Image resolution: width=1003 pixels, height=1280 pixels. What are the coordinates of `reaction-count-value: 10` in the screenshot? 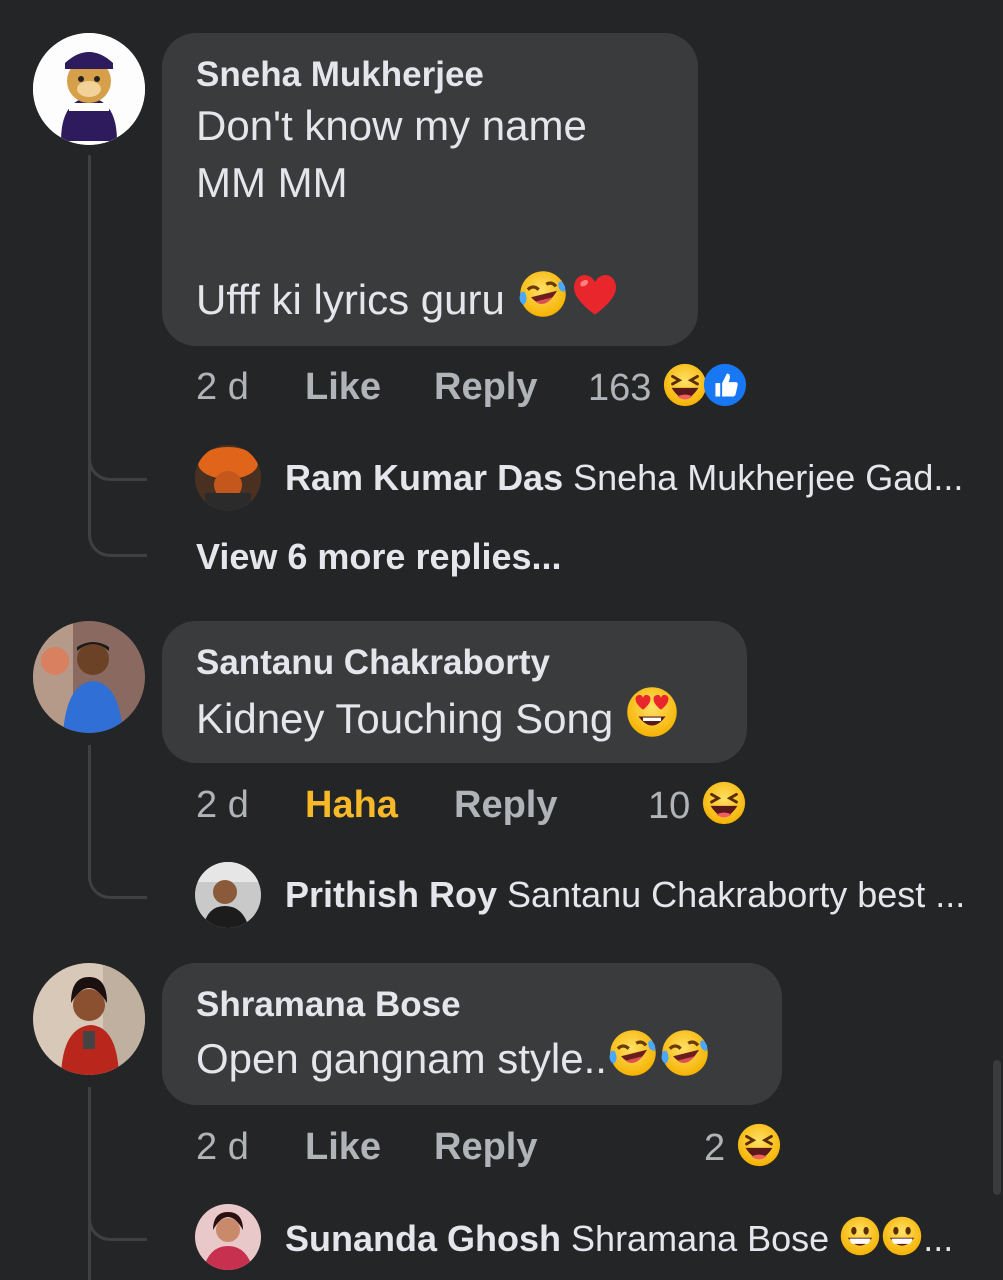 It's located at (669, 806).